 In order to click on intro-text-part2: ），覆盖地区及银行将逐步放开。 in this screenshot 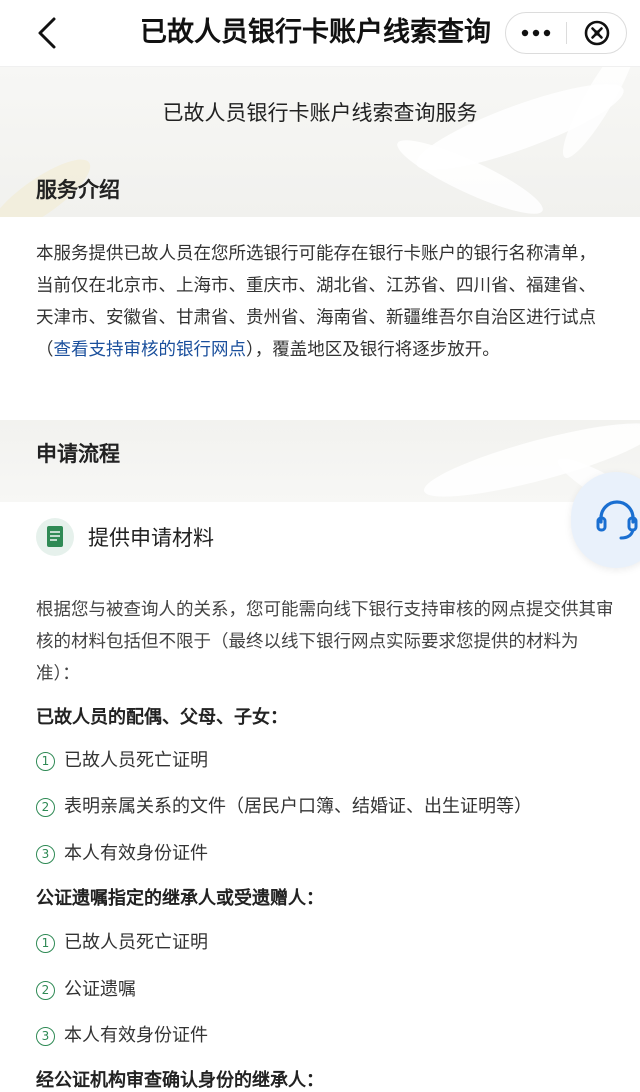, I will do `click(373, 350)`.